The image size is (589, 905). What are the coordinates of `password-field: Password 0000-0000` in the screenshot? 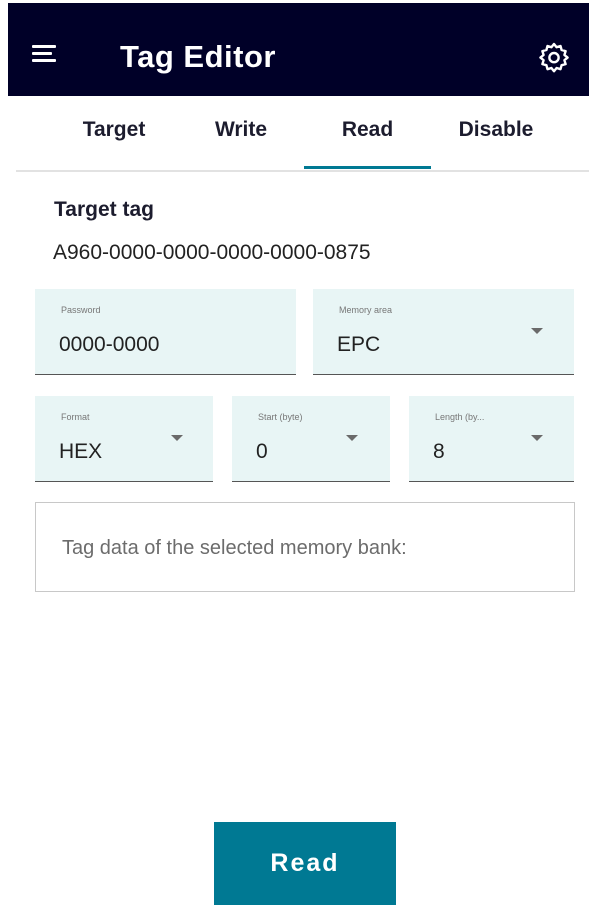 It's located at (165, 332).